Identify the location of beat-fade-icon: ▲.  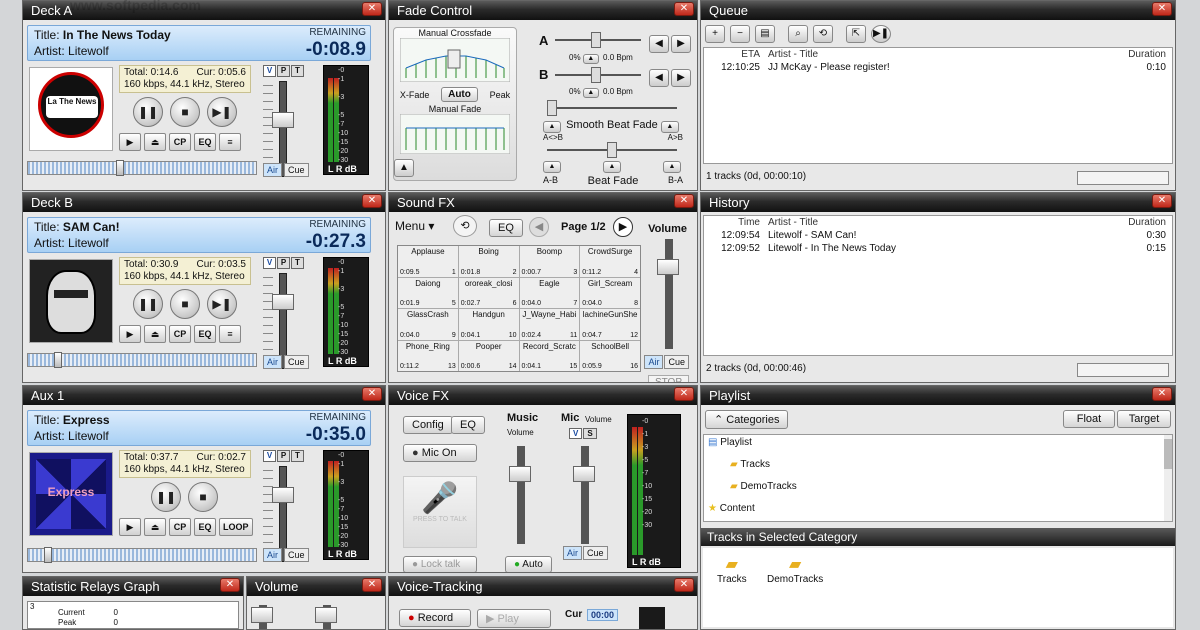
(612, 167).